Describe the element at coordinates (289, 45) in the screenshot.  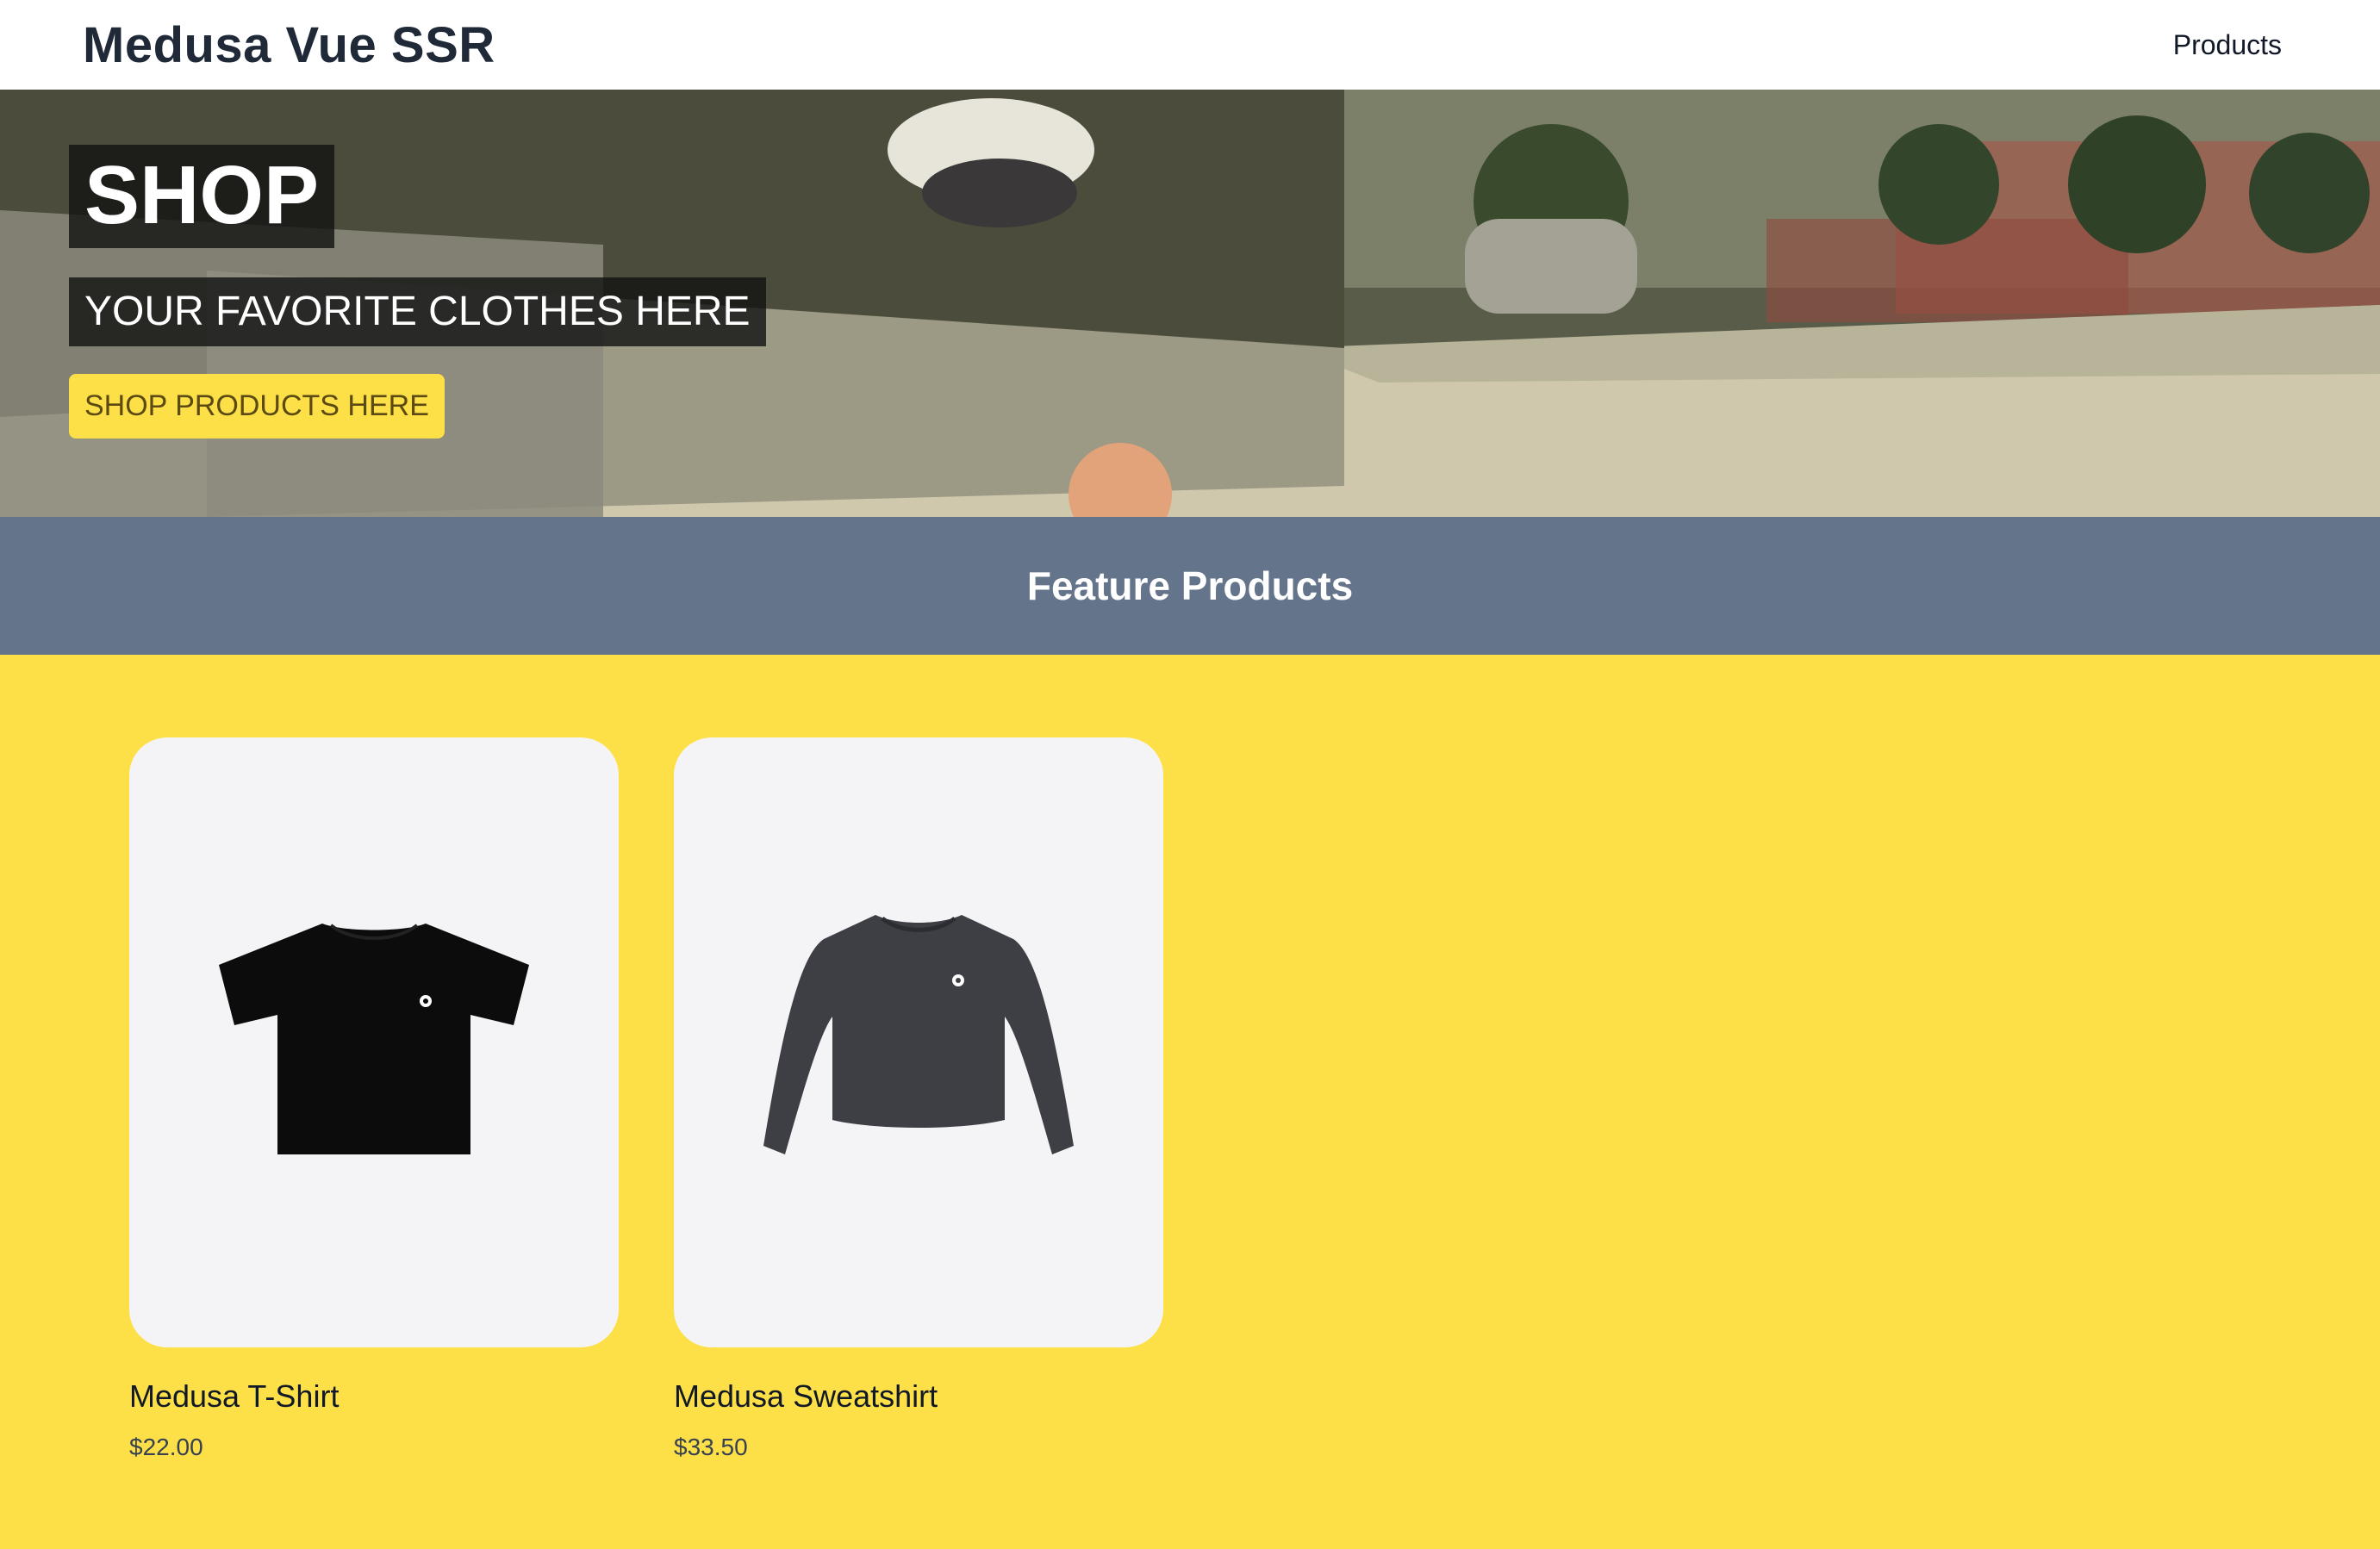
I see `brand-logo-text: Medusa Vue SSR` at that location.